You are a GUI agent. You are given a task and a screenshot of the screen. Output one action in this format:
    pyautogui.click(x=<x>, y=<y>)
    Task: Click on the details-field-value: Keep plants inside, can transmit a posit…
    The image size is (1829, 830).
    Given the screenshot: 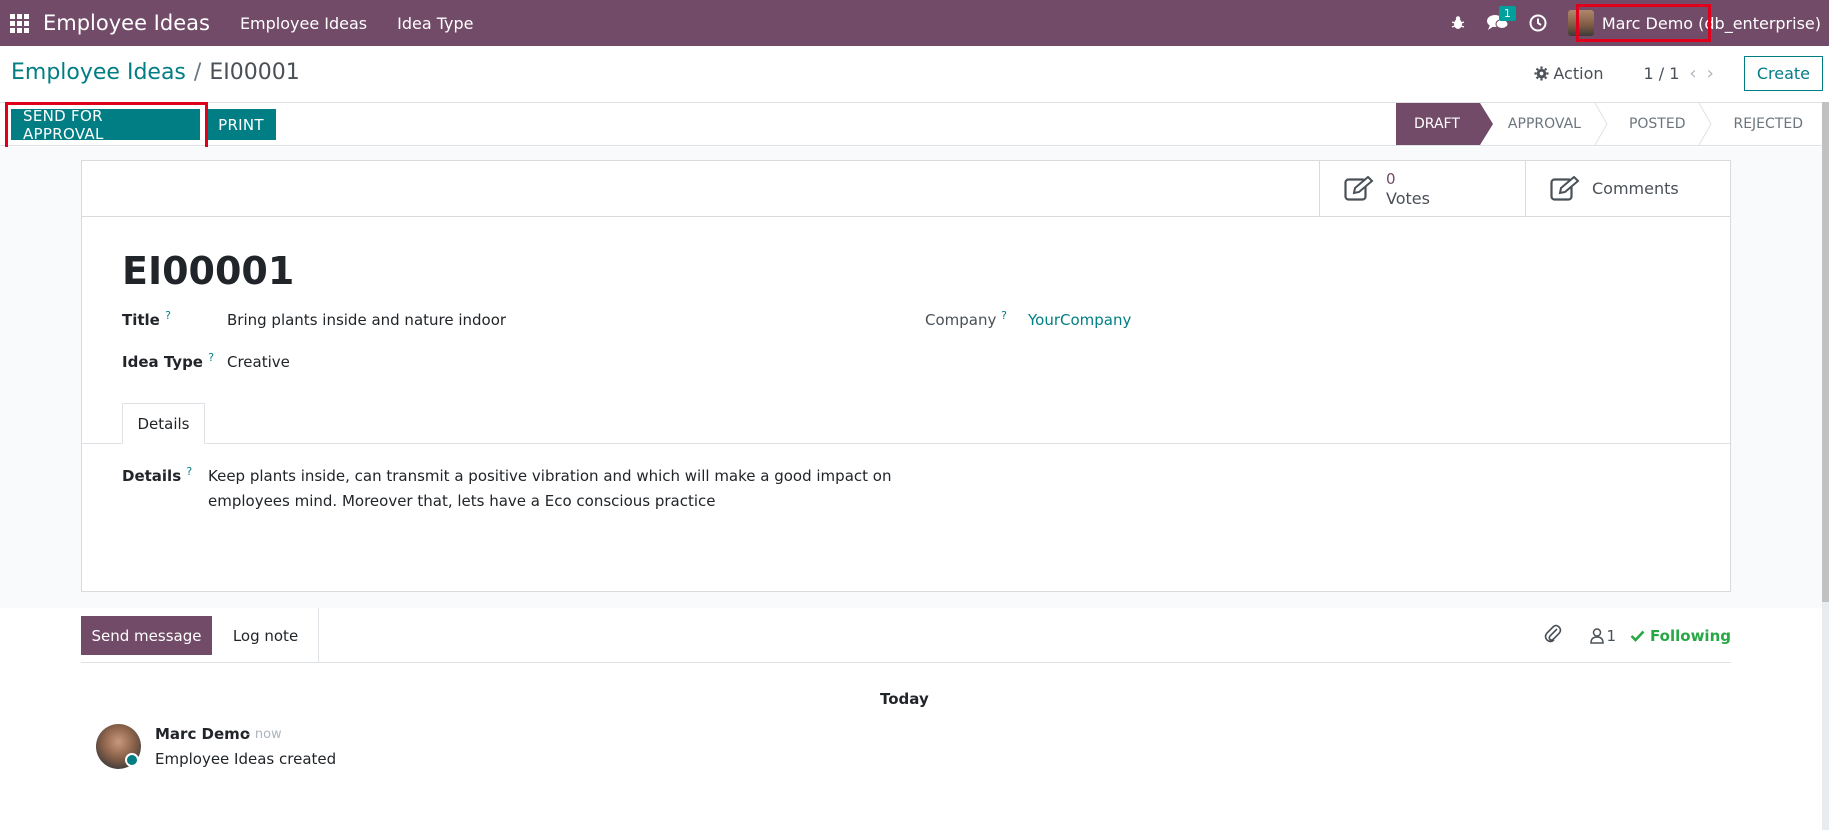 What is the action you would take?
    pyautogui.click(x=553, y=489)
    